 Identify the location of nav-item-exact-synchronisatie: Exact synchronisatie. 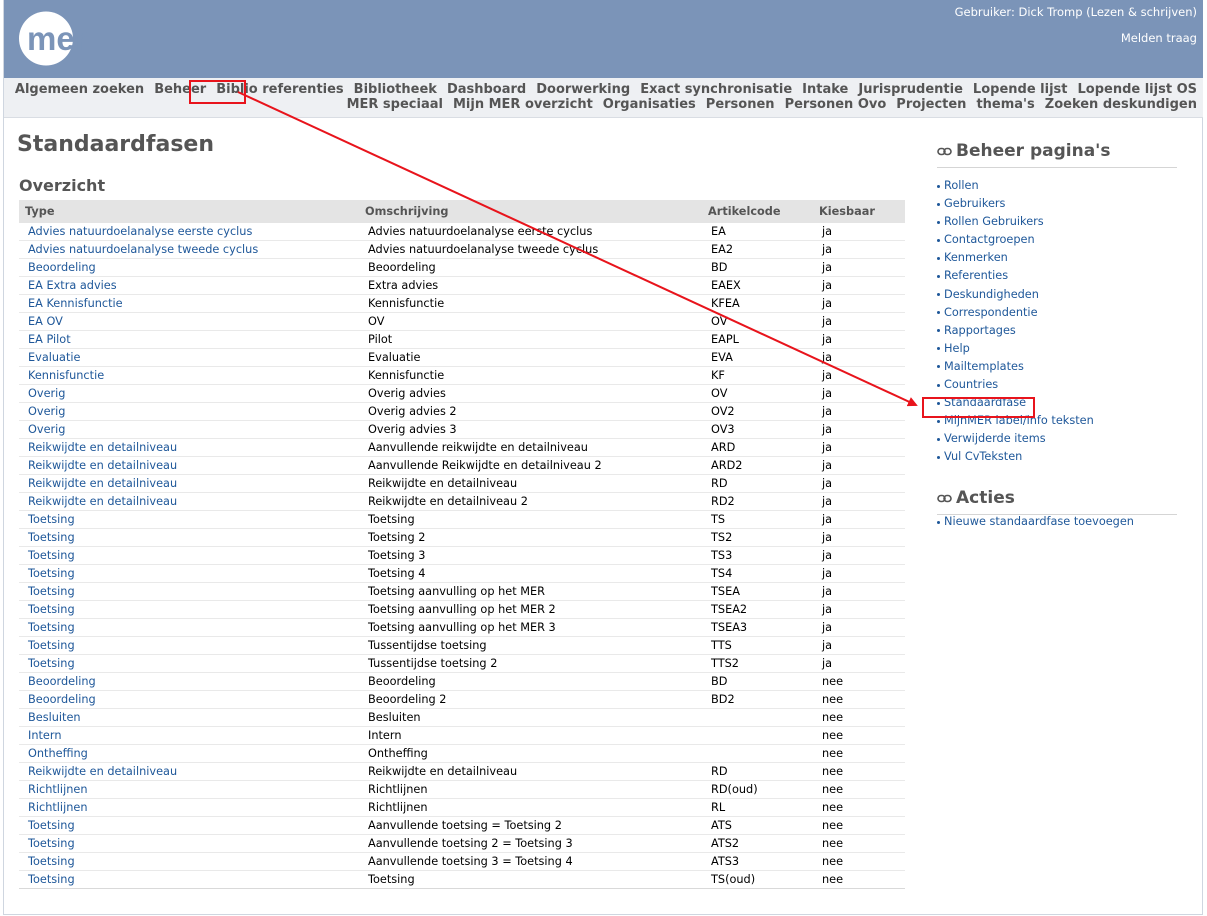
(716, 89).